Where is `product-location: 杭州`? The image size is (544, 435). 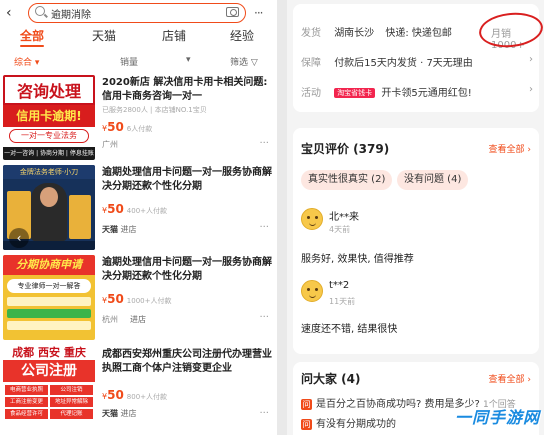
product-location: 杭州 is located at coordinates (110, 319).